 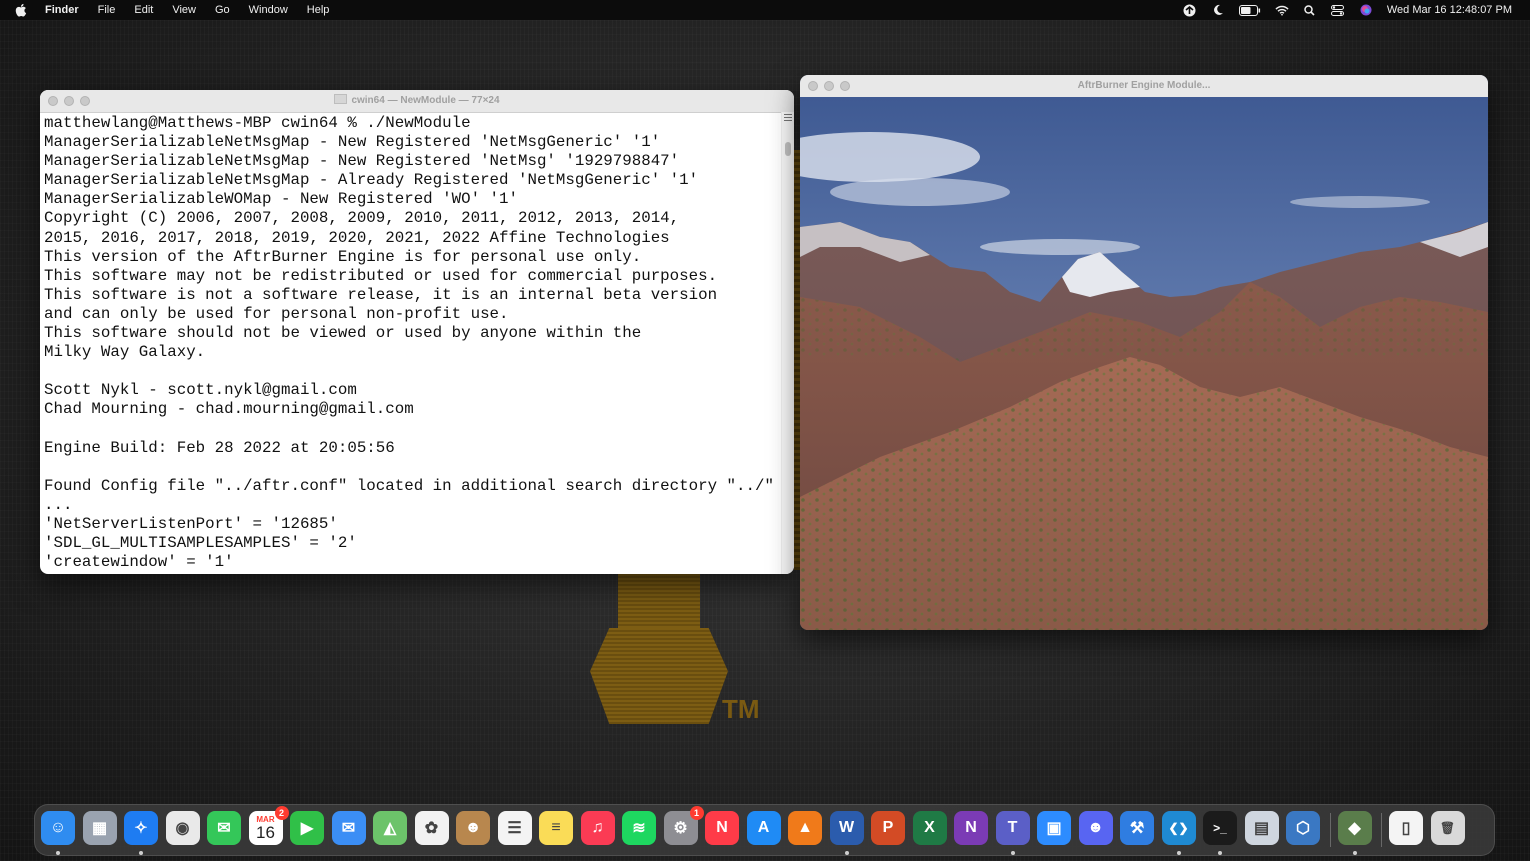 What do you see at coordinates (1218, 10) in the screenshot?
I see `moon-icon` at bounding box center [1218, 10].